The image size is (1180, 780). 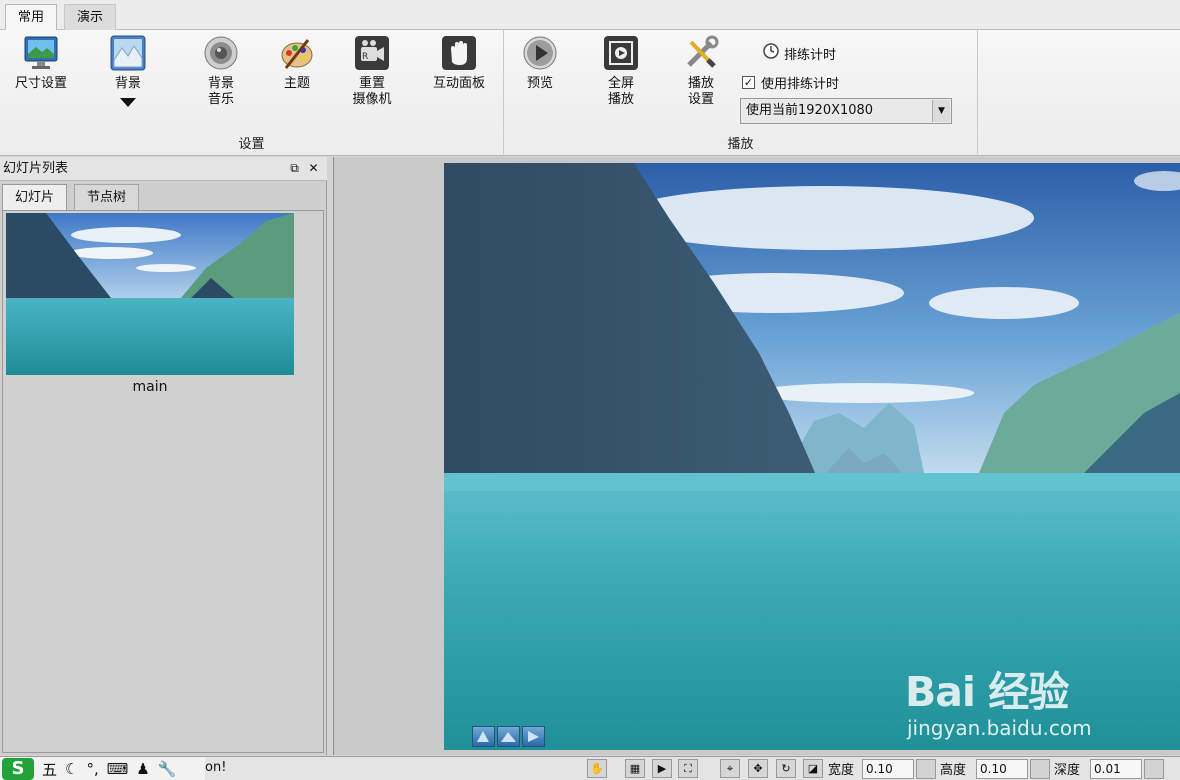 I want to click on rehearse-timing-label: 排练计时, so click(x=810, y=55).